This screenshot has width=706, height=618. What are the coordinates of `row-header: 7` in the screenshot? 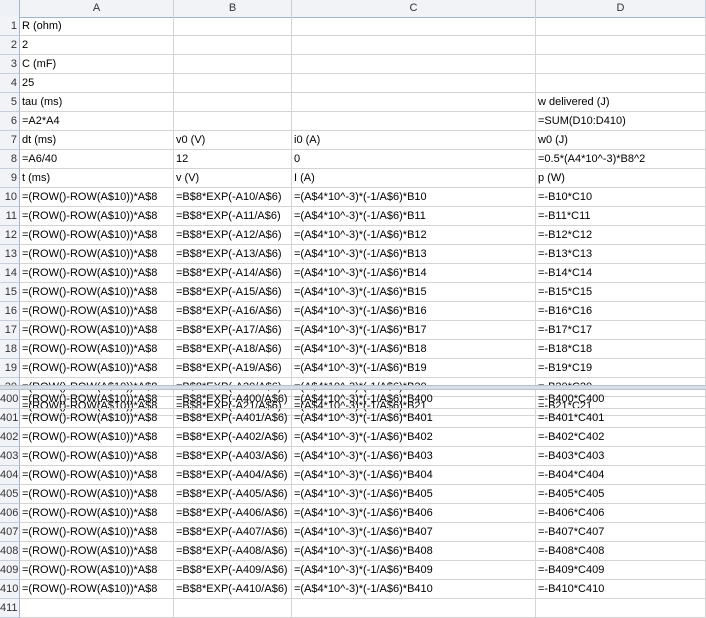 It's located at (10, 140).